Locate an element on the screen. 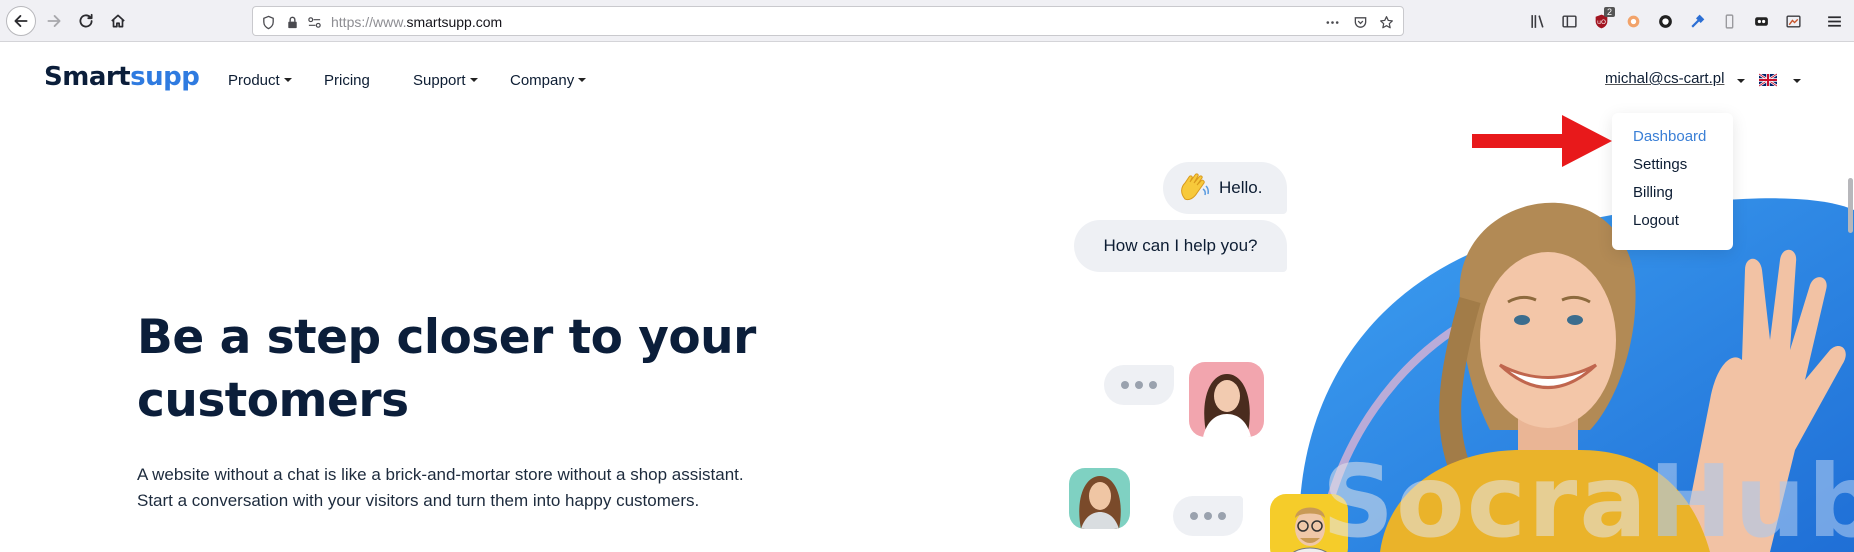 The height and width of the screenshot is (552, 1854). browser-toolbar: https://www.smartsupp.com uO 2 is located at coordinates (927, 21).